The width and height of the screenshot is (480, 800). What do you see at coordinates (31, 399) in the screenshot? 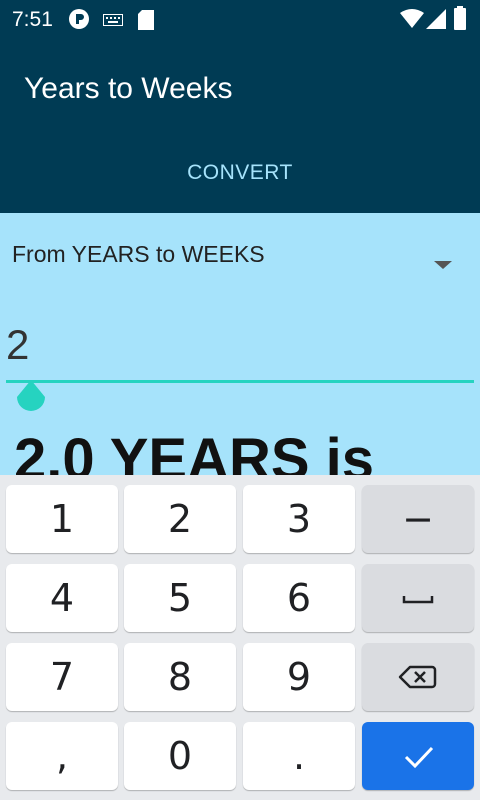
I see `text-cursor-handle-icon` at bounding box center [31, 399].